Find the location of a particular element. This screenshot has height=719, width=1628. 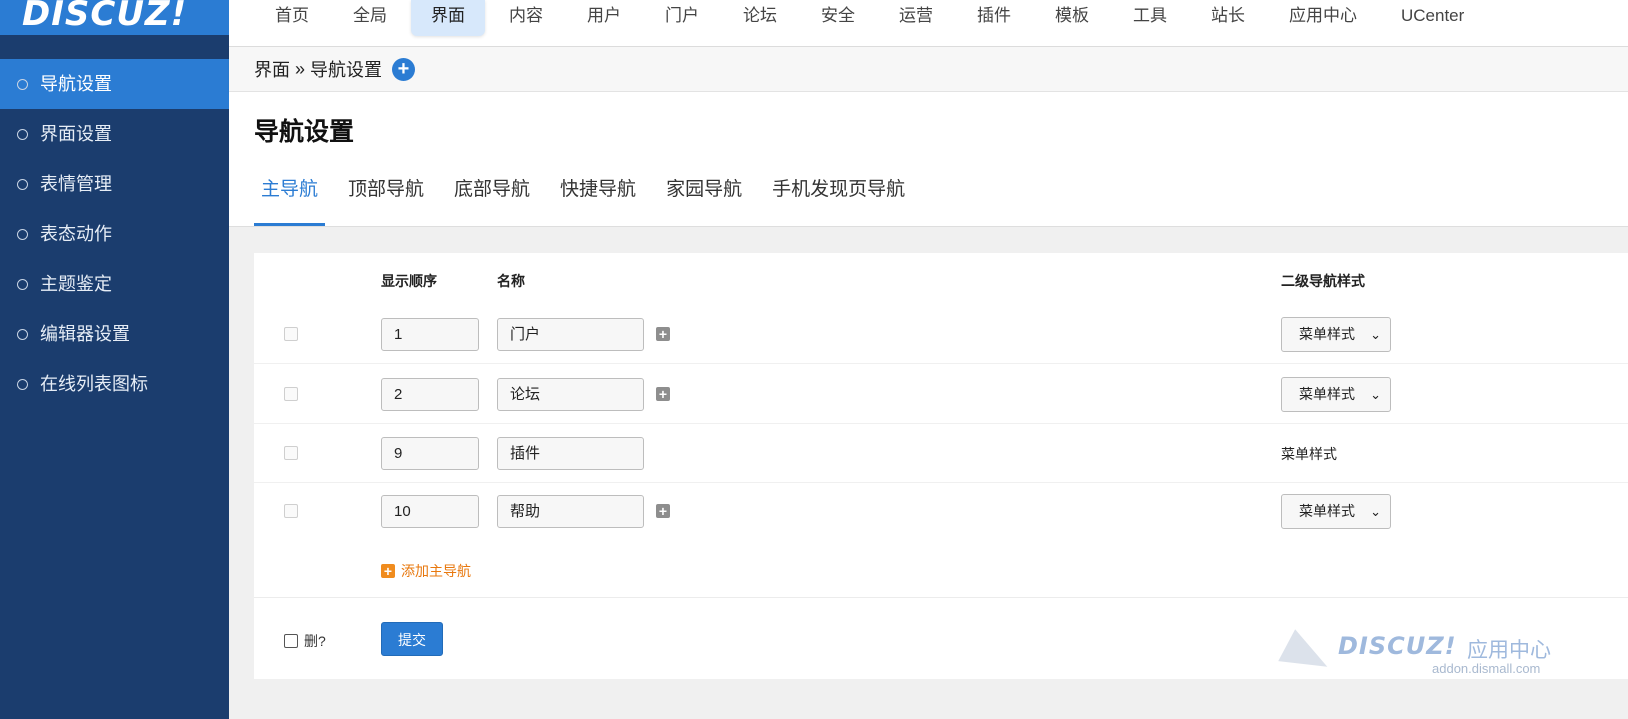

watermark: DISCUZ! 应用中心 addon.dismall.com is located at coordinates (1430, 656).